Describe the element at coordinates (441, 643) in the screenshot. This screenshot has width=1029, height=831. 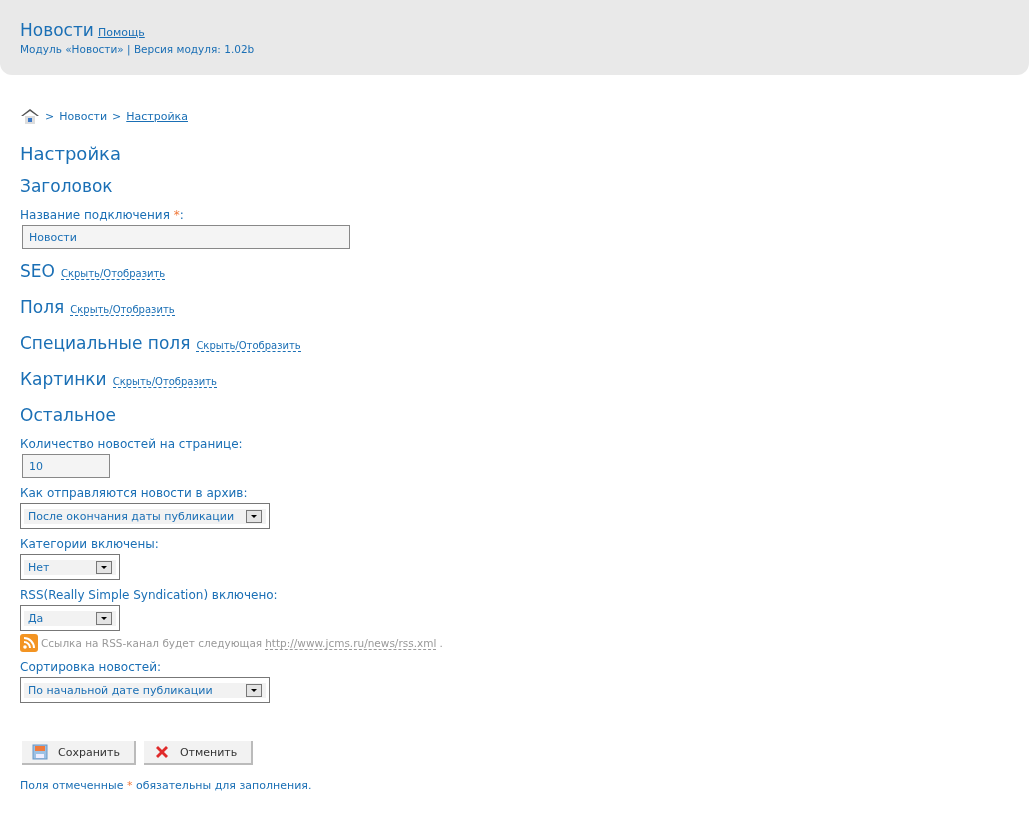
I see `rss-note-end: .` at that location.